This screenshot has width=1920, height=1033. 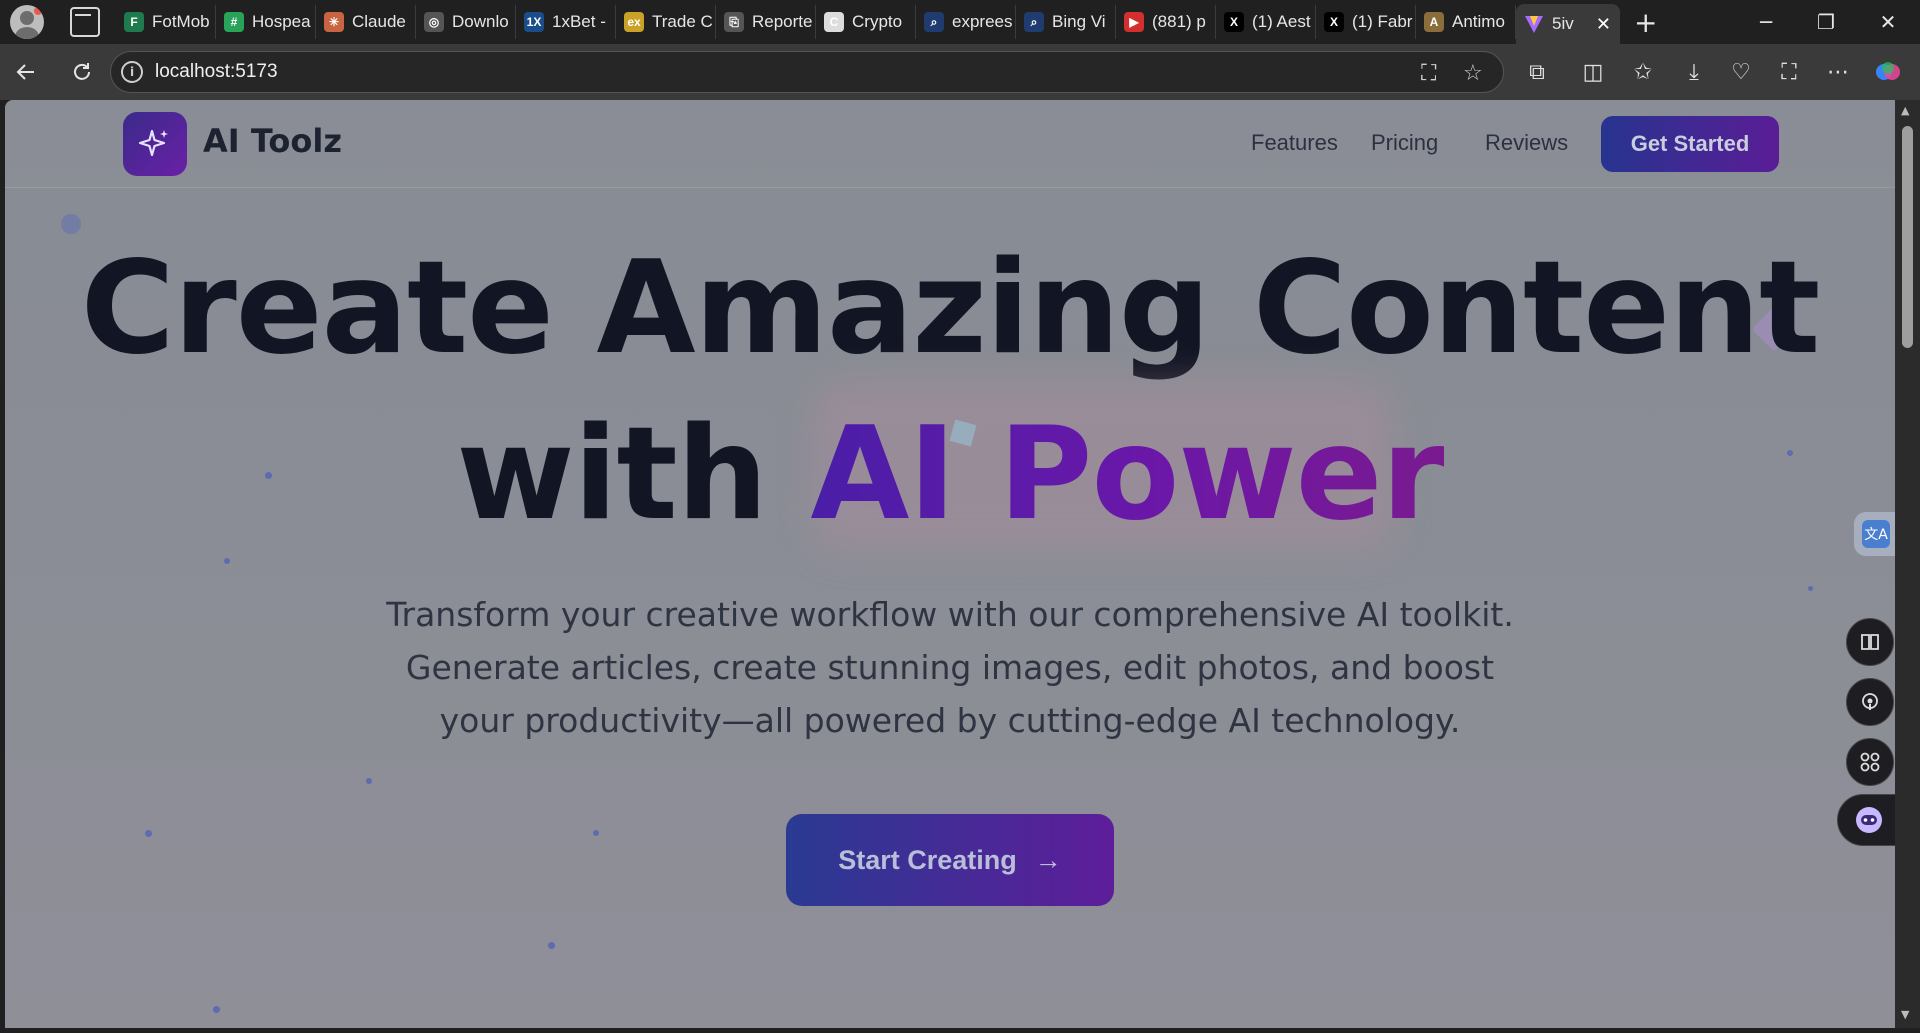 I want to click on tab-title: Trade C, so click(x=682, y=21).